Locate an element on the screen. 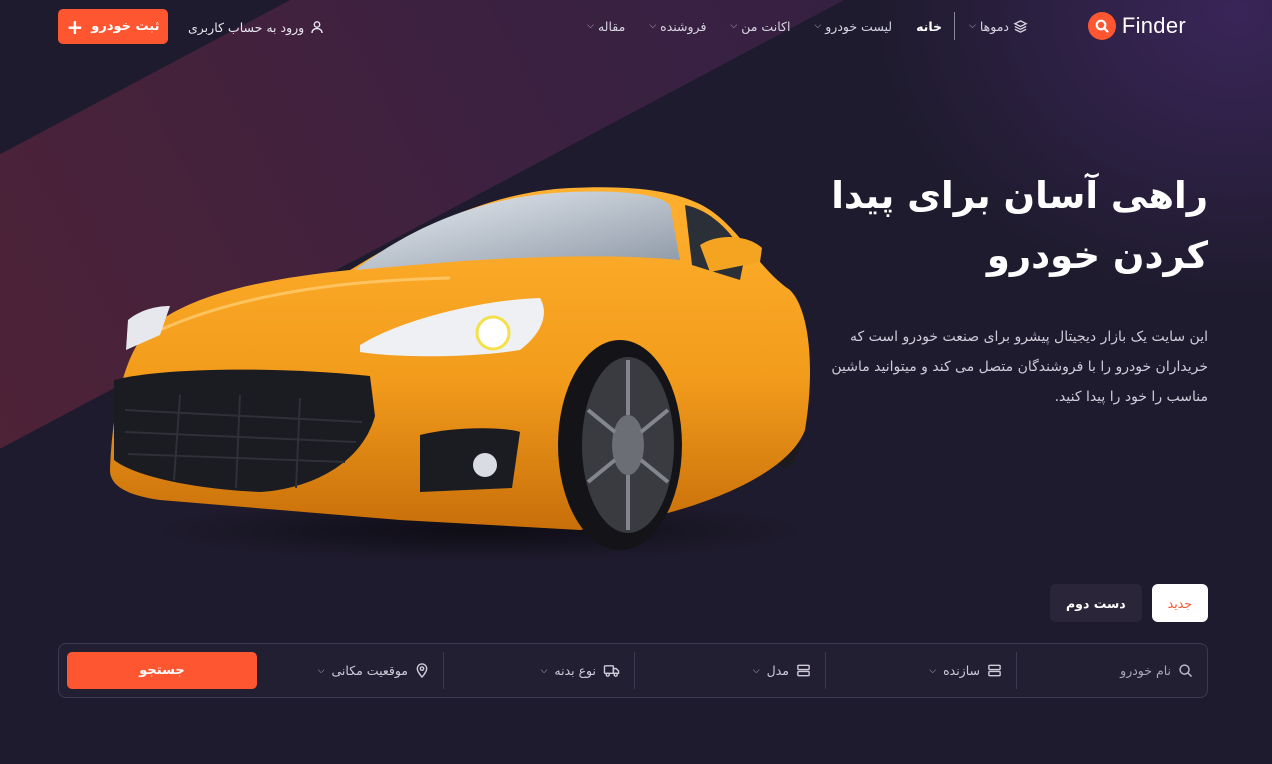 The image size is (1272, 764). tab-new: جدید is located at coordinates (1179, 603).